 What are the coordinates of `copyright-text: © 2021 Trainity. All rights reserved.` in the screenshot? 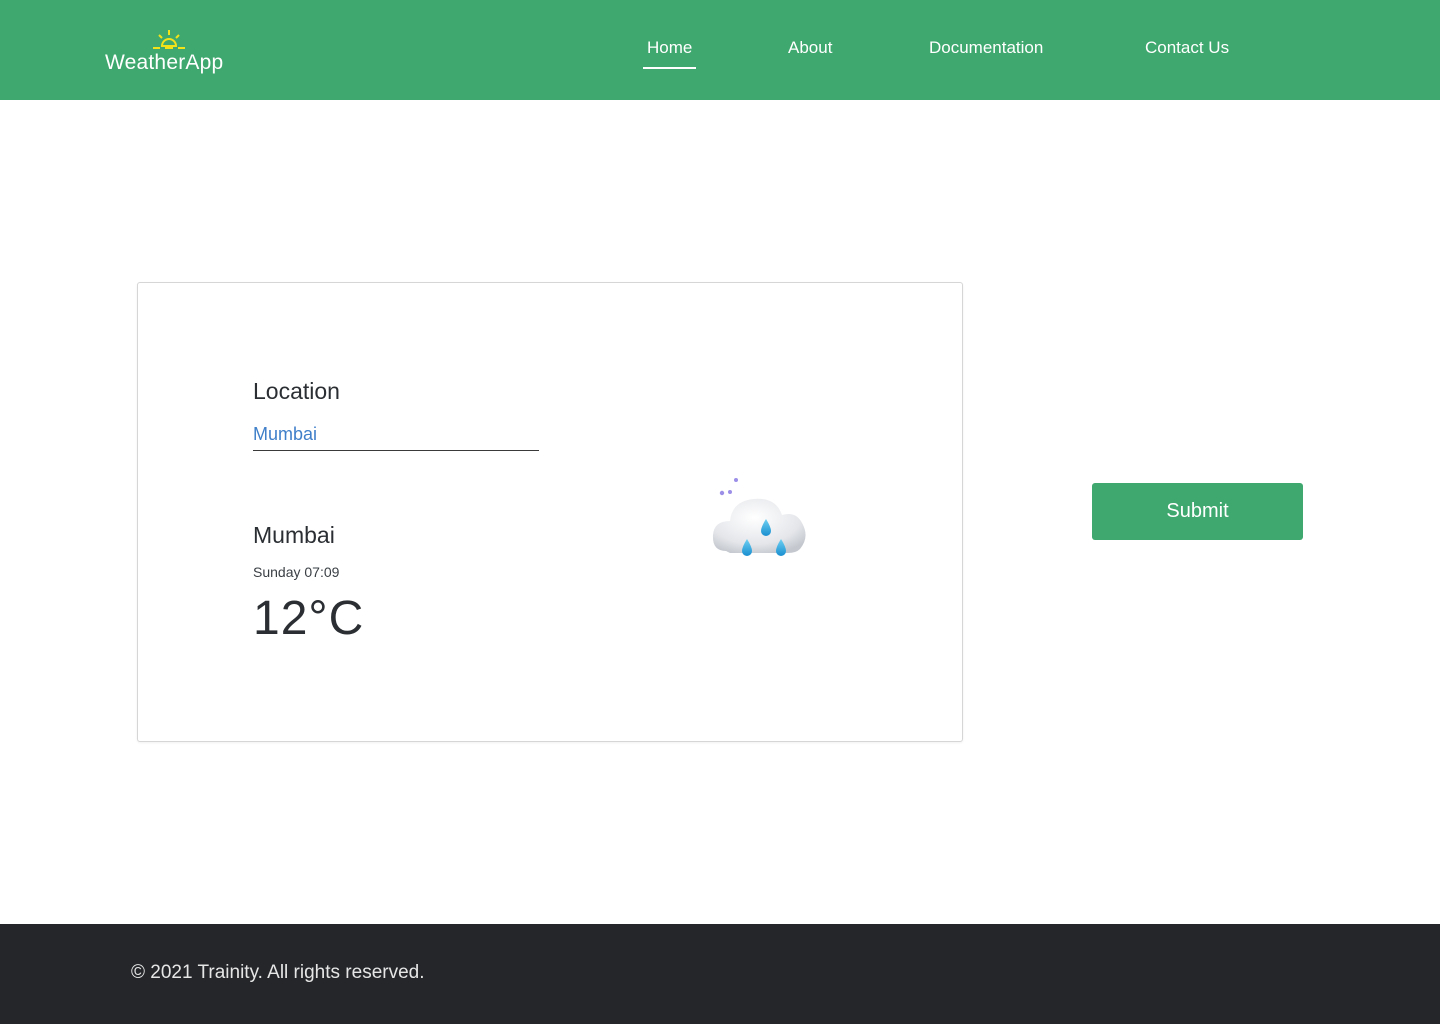 It's located at (278, 972).